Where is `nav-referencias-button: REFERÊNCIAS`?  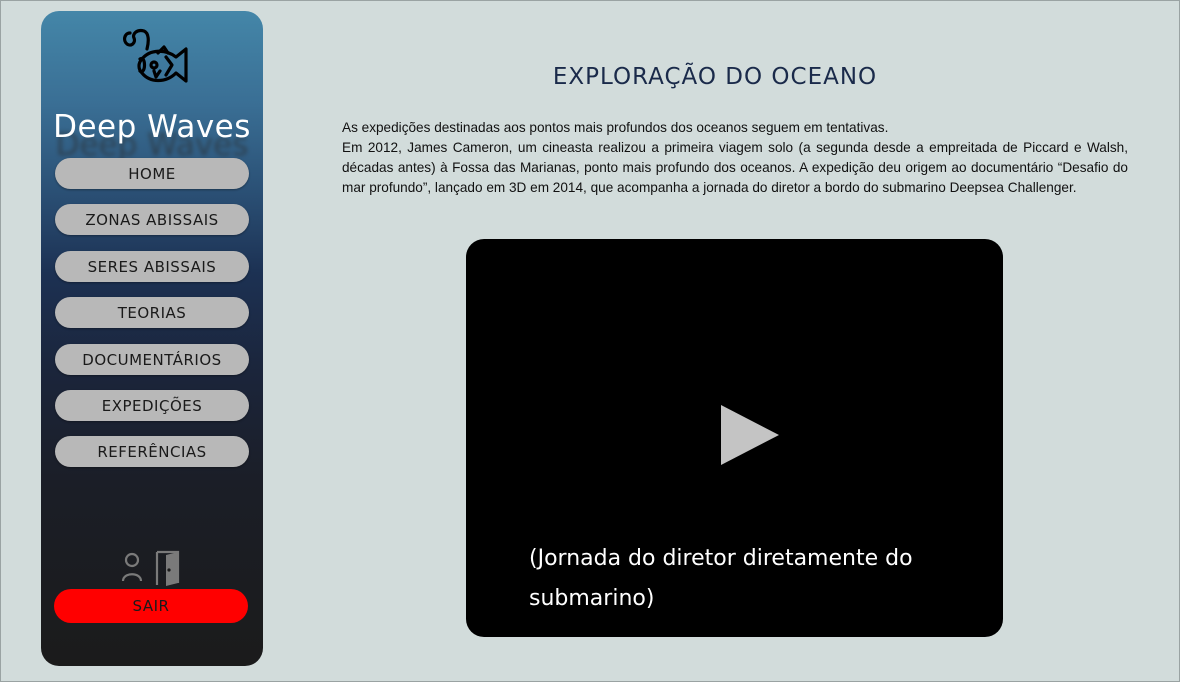
nav-referencias-button: REFERÊNCIAS is located at coordinates (152, 451).